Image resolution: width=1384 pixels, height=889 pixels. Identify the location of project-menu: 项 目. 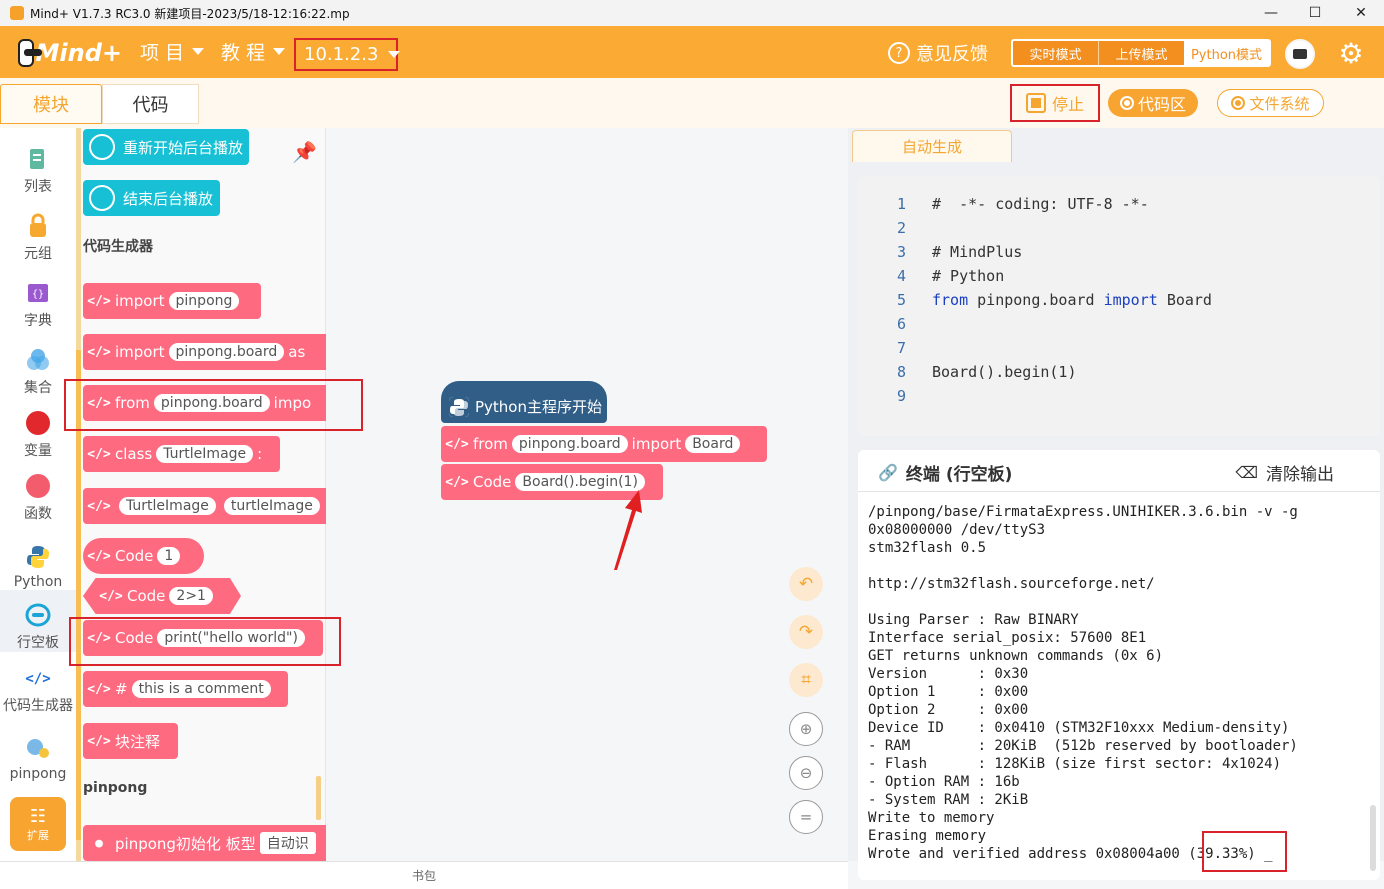
(172, 51).